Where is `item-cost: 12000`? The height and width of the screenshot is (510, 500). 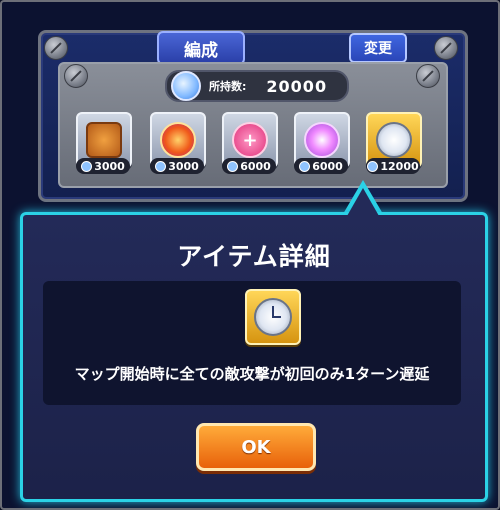 item-cost: 12000 is located at coordinates (393, 166).